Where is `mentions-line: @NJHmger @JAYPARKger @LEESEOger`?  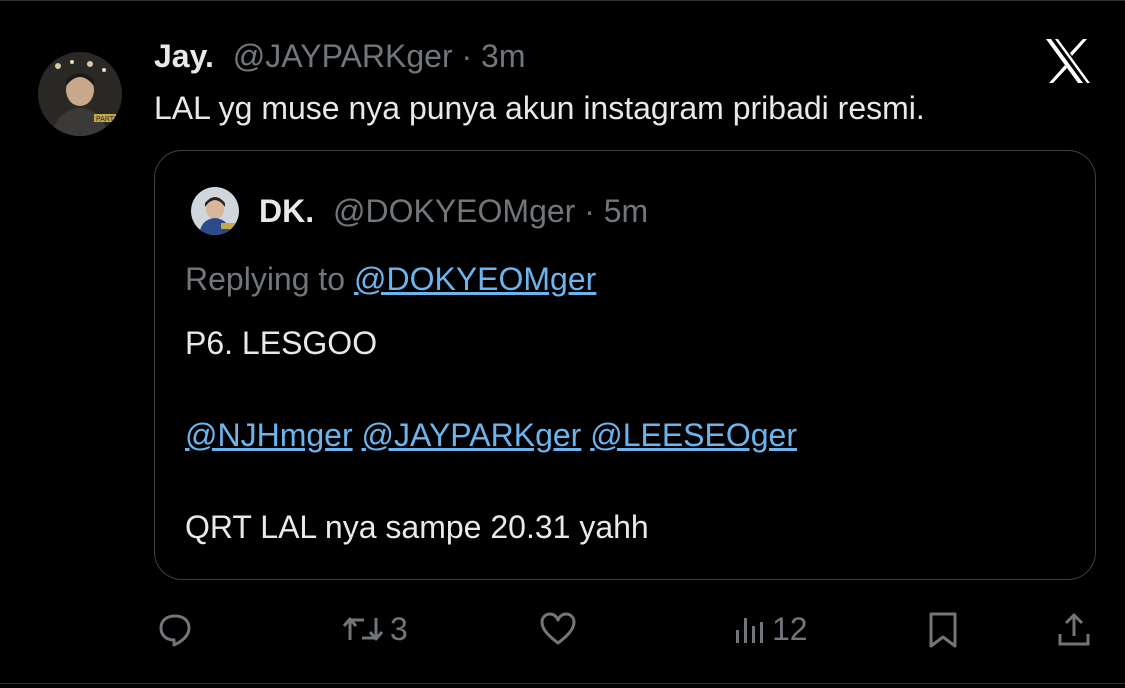 mentions-line: @NJHmger @JAYPARKger @LEESEOger is located at coordinates (491, 435).